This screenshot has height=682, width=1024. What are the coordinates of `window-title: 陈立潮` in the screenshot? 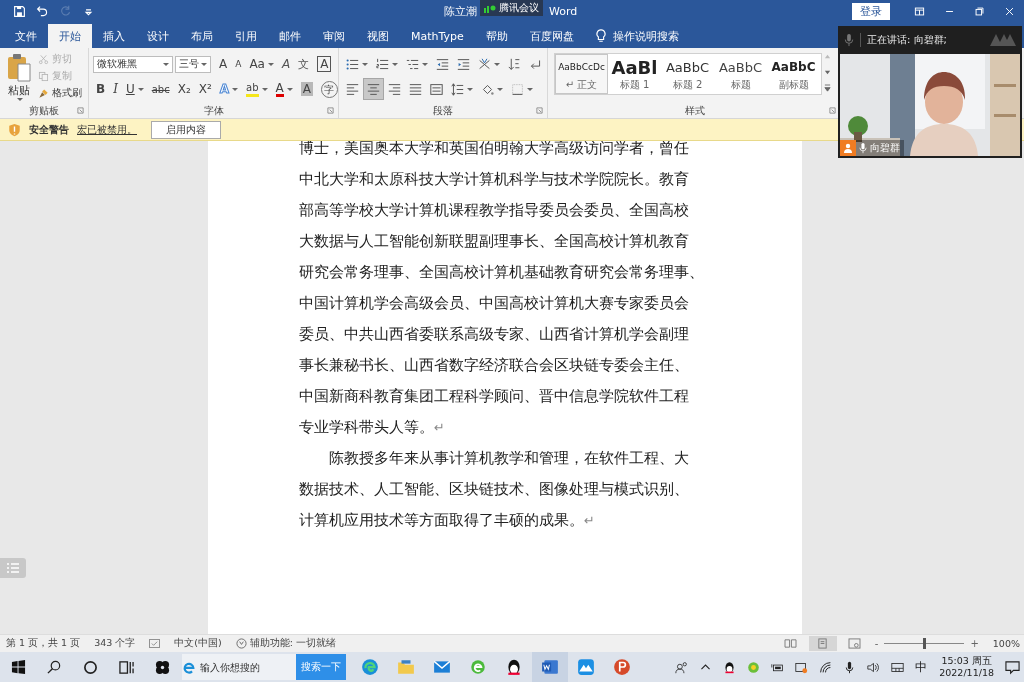 It's located at (460, 11).